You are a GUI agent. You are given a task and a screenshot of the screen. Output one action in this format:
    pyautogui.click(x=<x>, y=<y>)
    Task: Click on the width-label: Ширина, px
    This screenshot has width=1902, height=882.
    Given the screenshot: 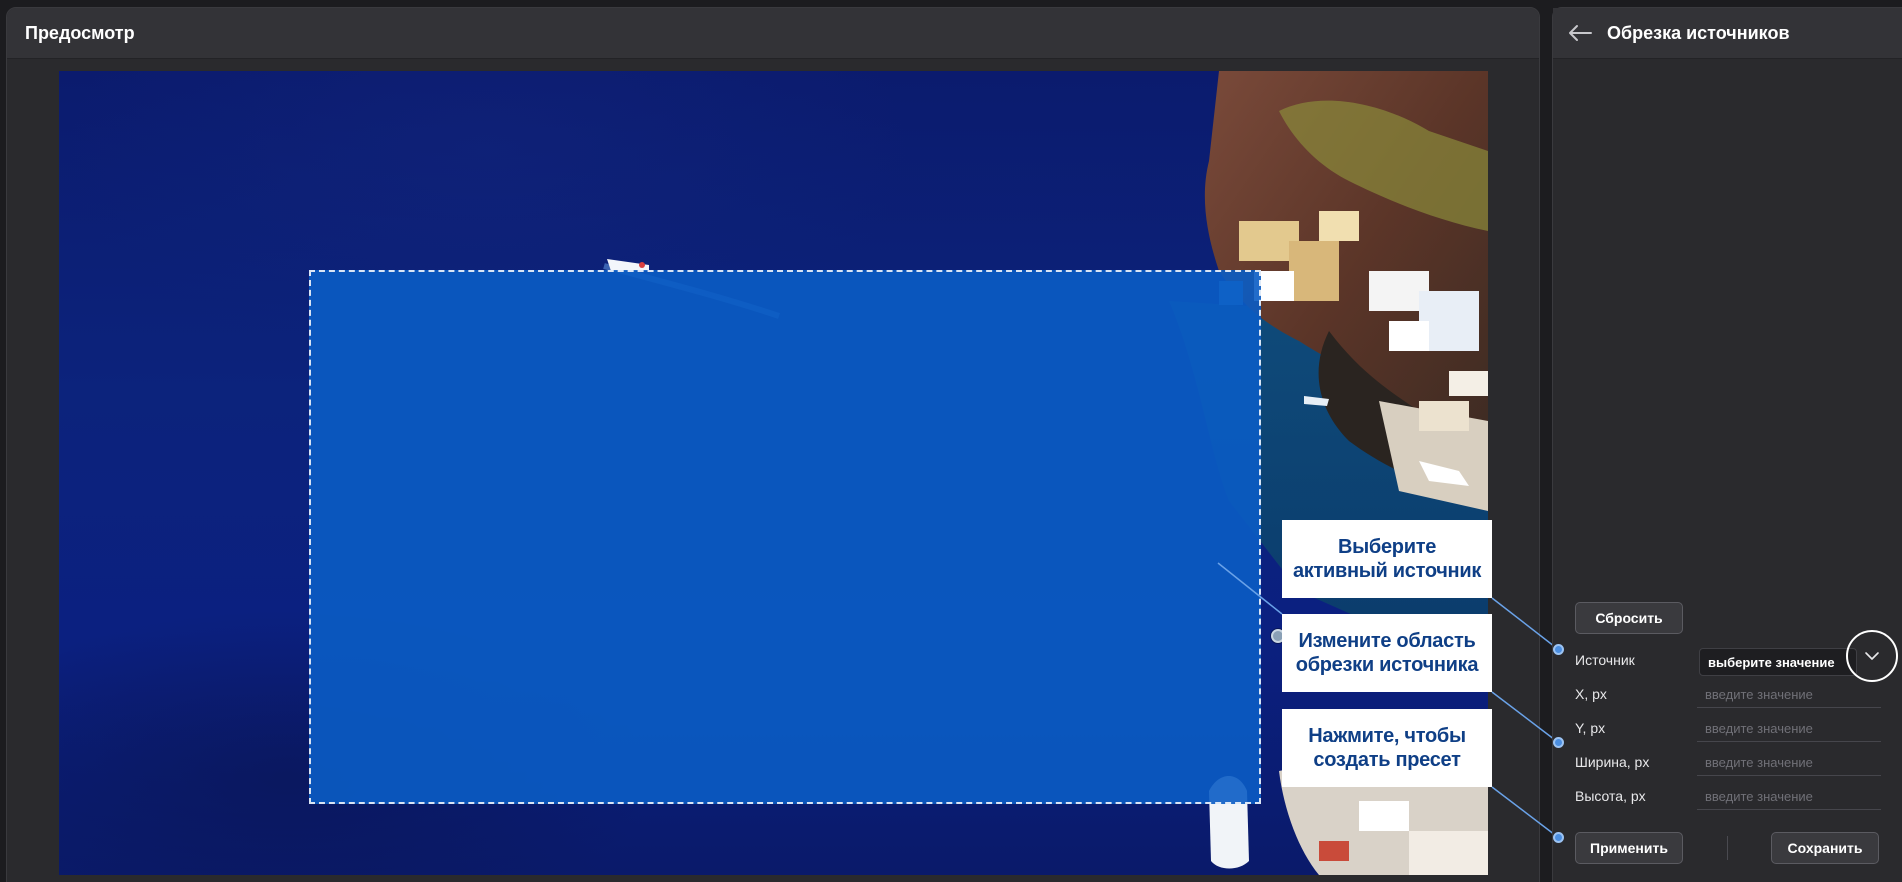 What is the action you would take?
    pyautogui.click(x=1612, y=762)
    